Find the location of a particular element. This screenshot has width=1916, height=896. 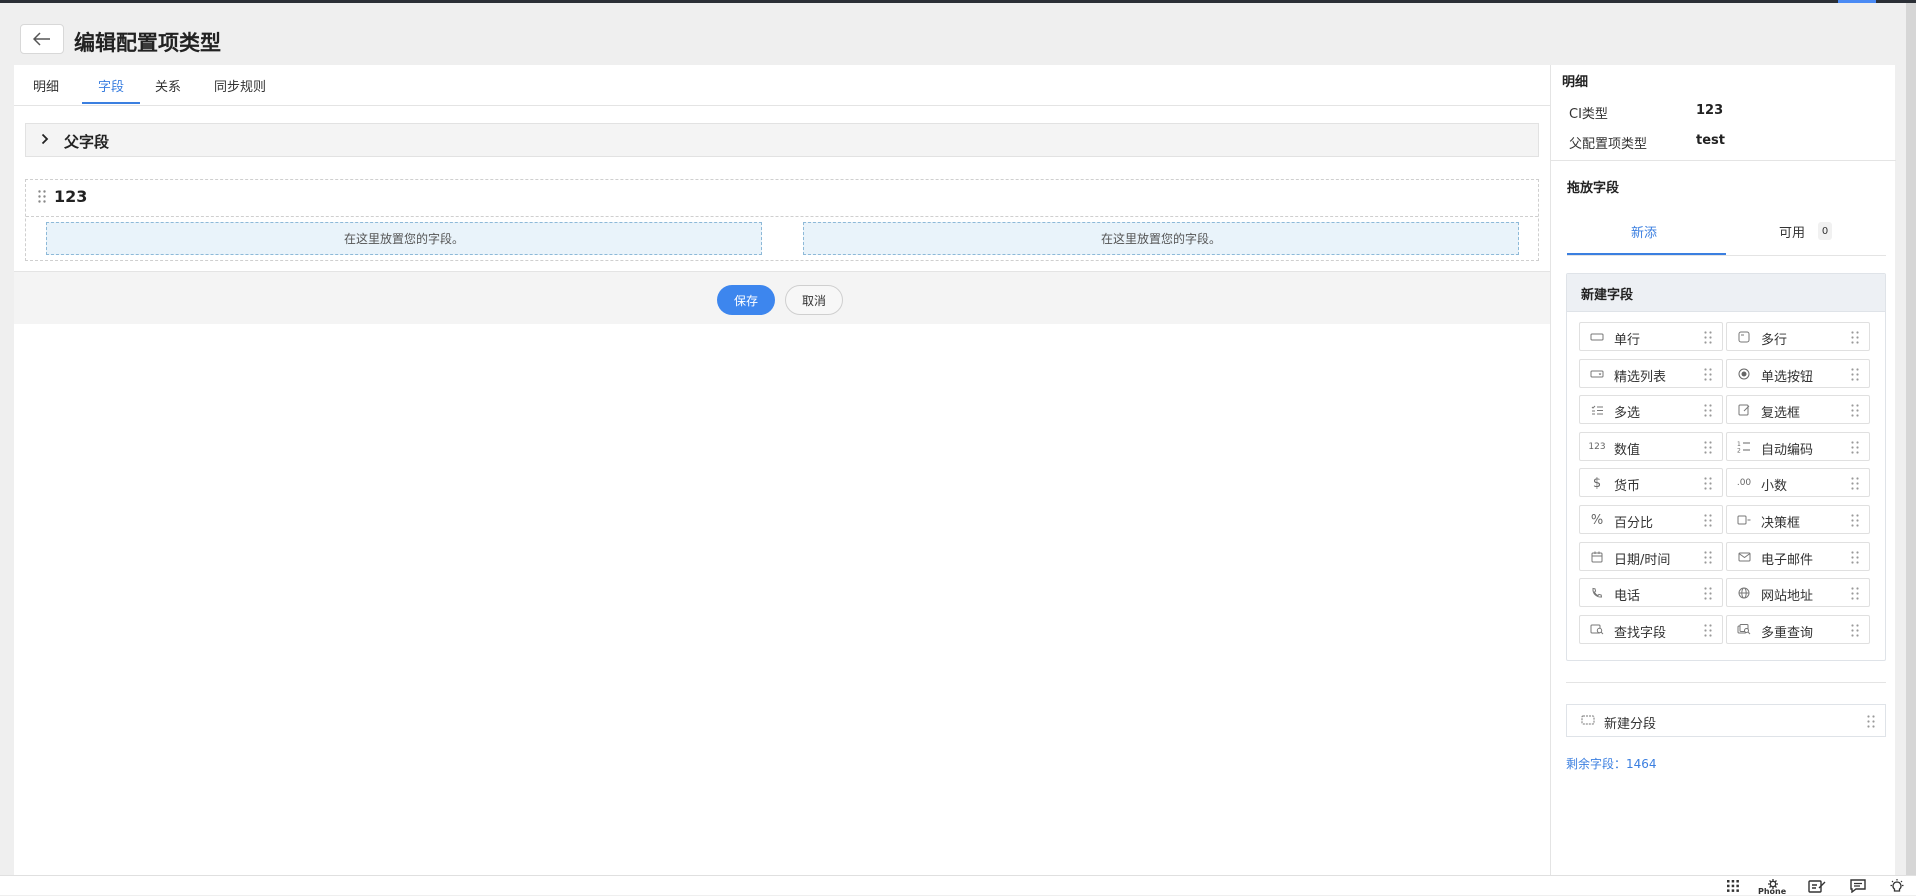

parent-ci-type-value: test is located at coordinates (1710, 140).